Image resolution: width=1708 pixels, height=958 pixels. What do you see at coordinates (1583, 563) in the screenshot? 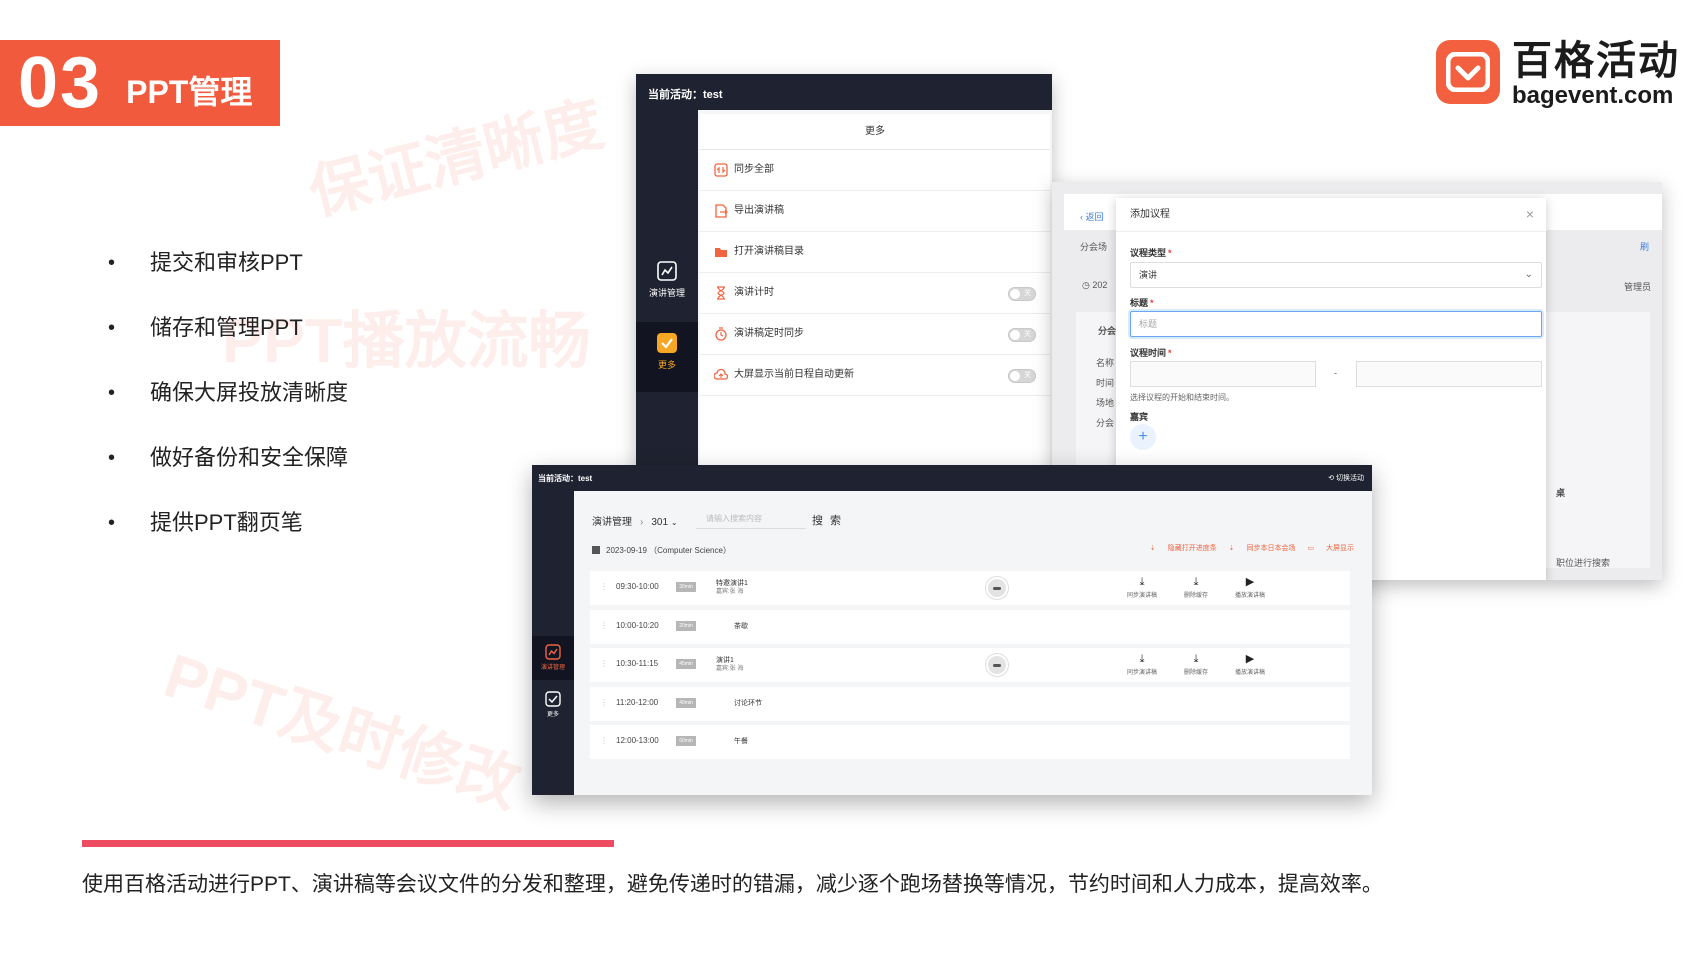
I see `bg-search-hint: 职位进行搜索` at bounding box center [1583, 563].